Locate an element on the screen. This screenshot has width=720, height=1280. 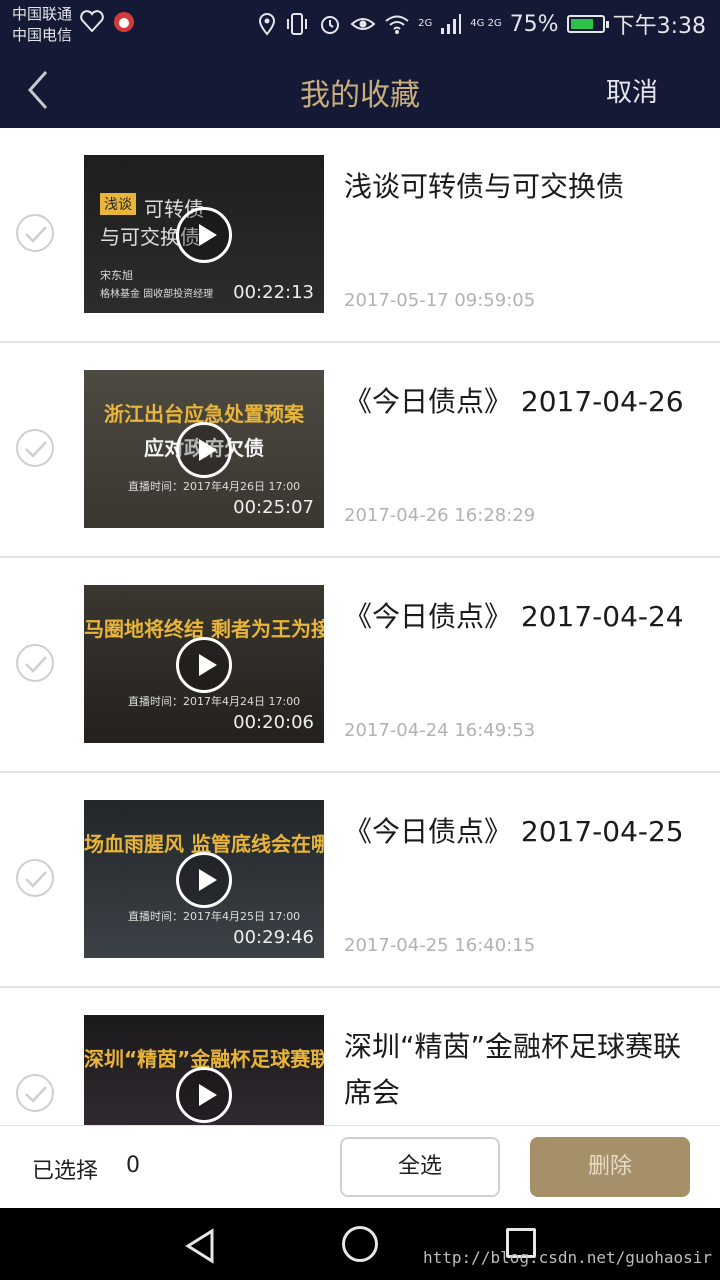
video-date: 2017-04-25 16:40:15 is located at coordinates (440, 945).